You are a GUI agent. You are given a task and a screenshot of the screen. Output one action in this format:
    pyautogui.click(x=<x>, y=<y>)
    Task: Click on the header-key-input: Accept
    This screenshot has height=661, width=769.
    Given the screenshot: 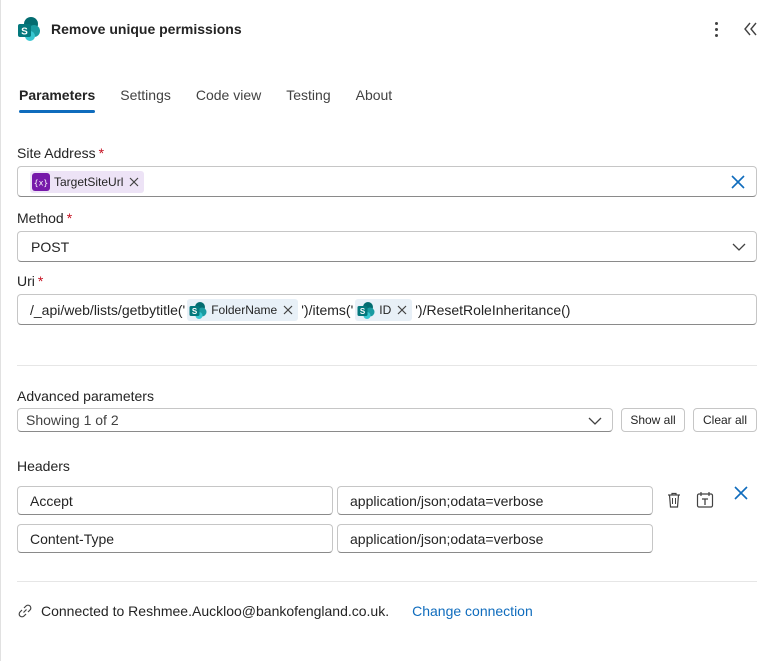 What is the action you would take?
    pyautogui.click(x=175, y=500)
    